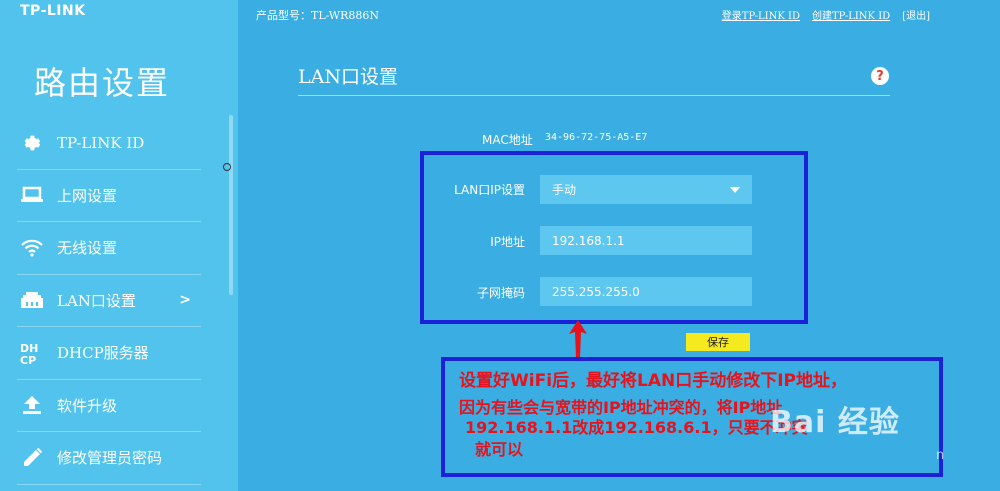 The image size is (1000, 491). I want to click on sidebar-item-admin-password: 修改管理员密码, so click(109, 458).